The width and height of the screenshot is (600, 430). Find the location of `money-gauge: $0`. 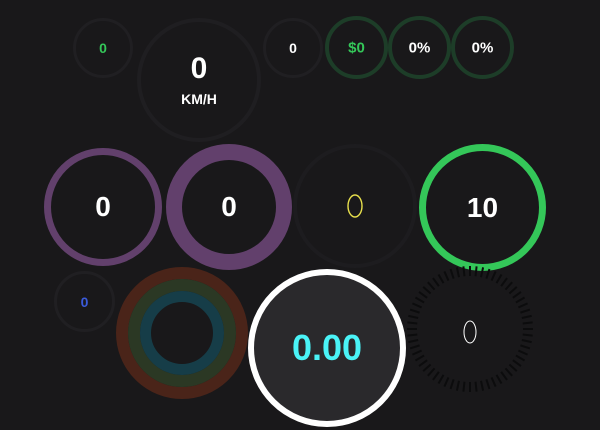

money-gauge: $0 is located at coordinates (356, 47).